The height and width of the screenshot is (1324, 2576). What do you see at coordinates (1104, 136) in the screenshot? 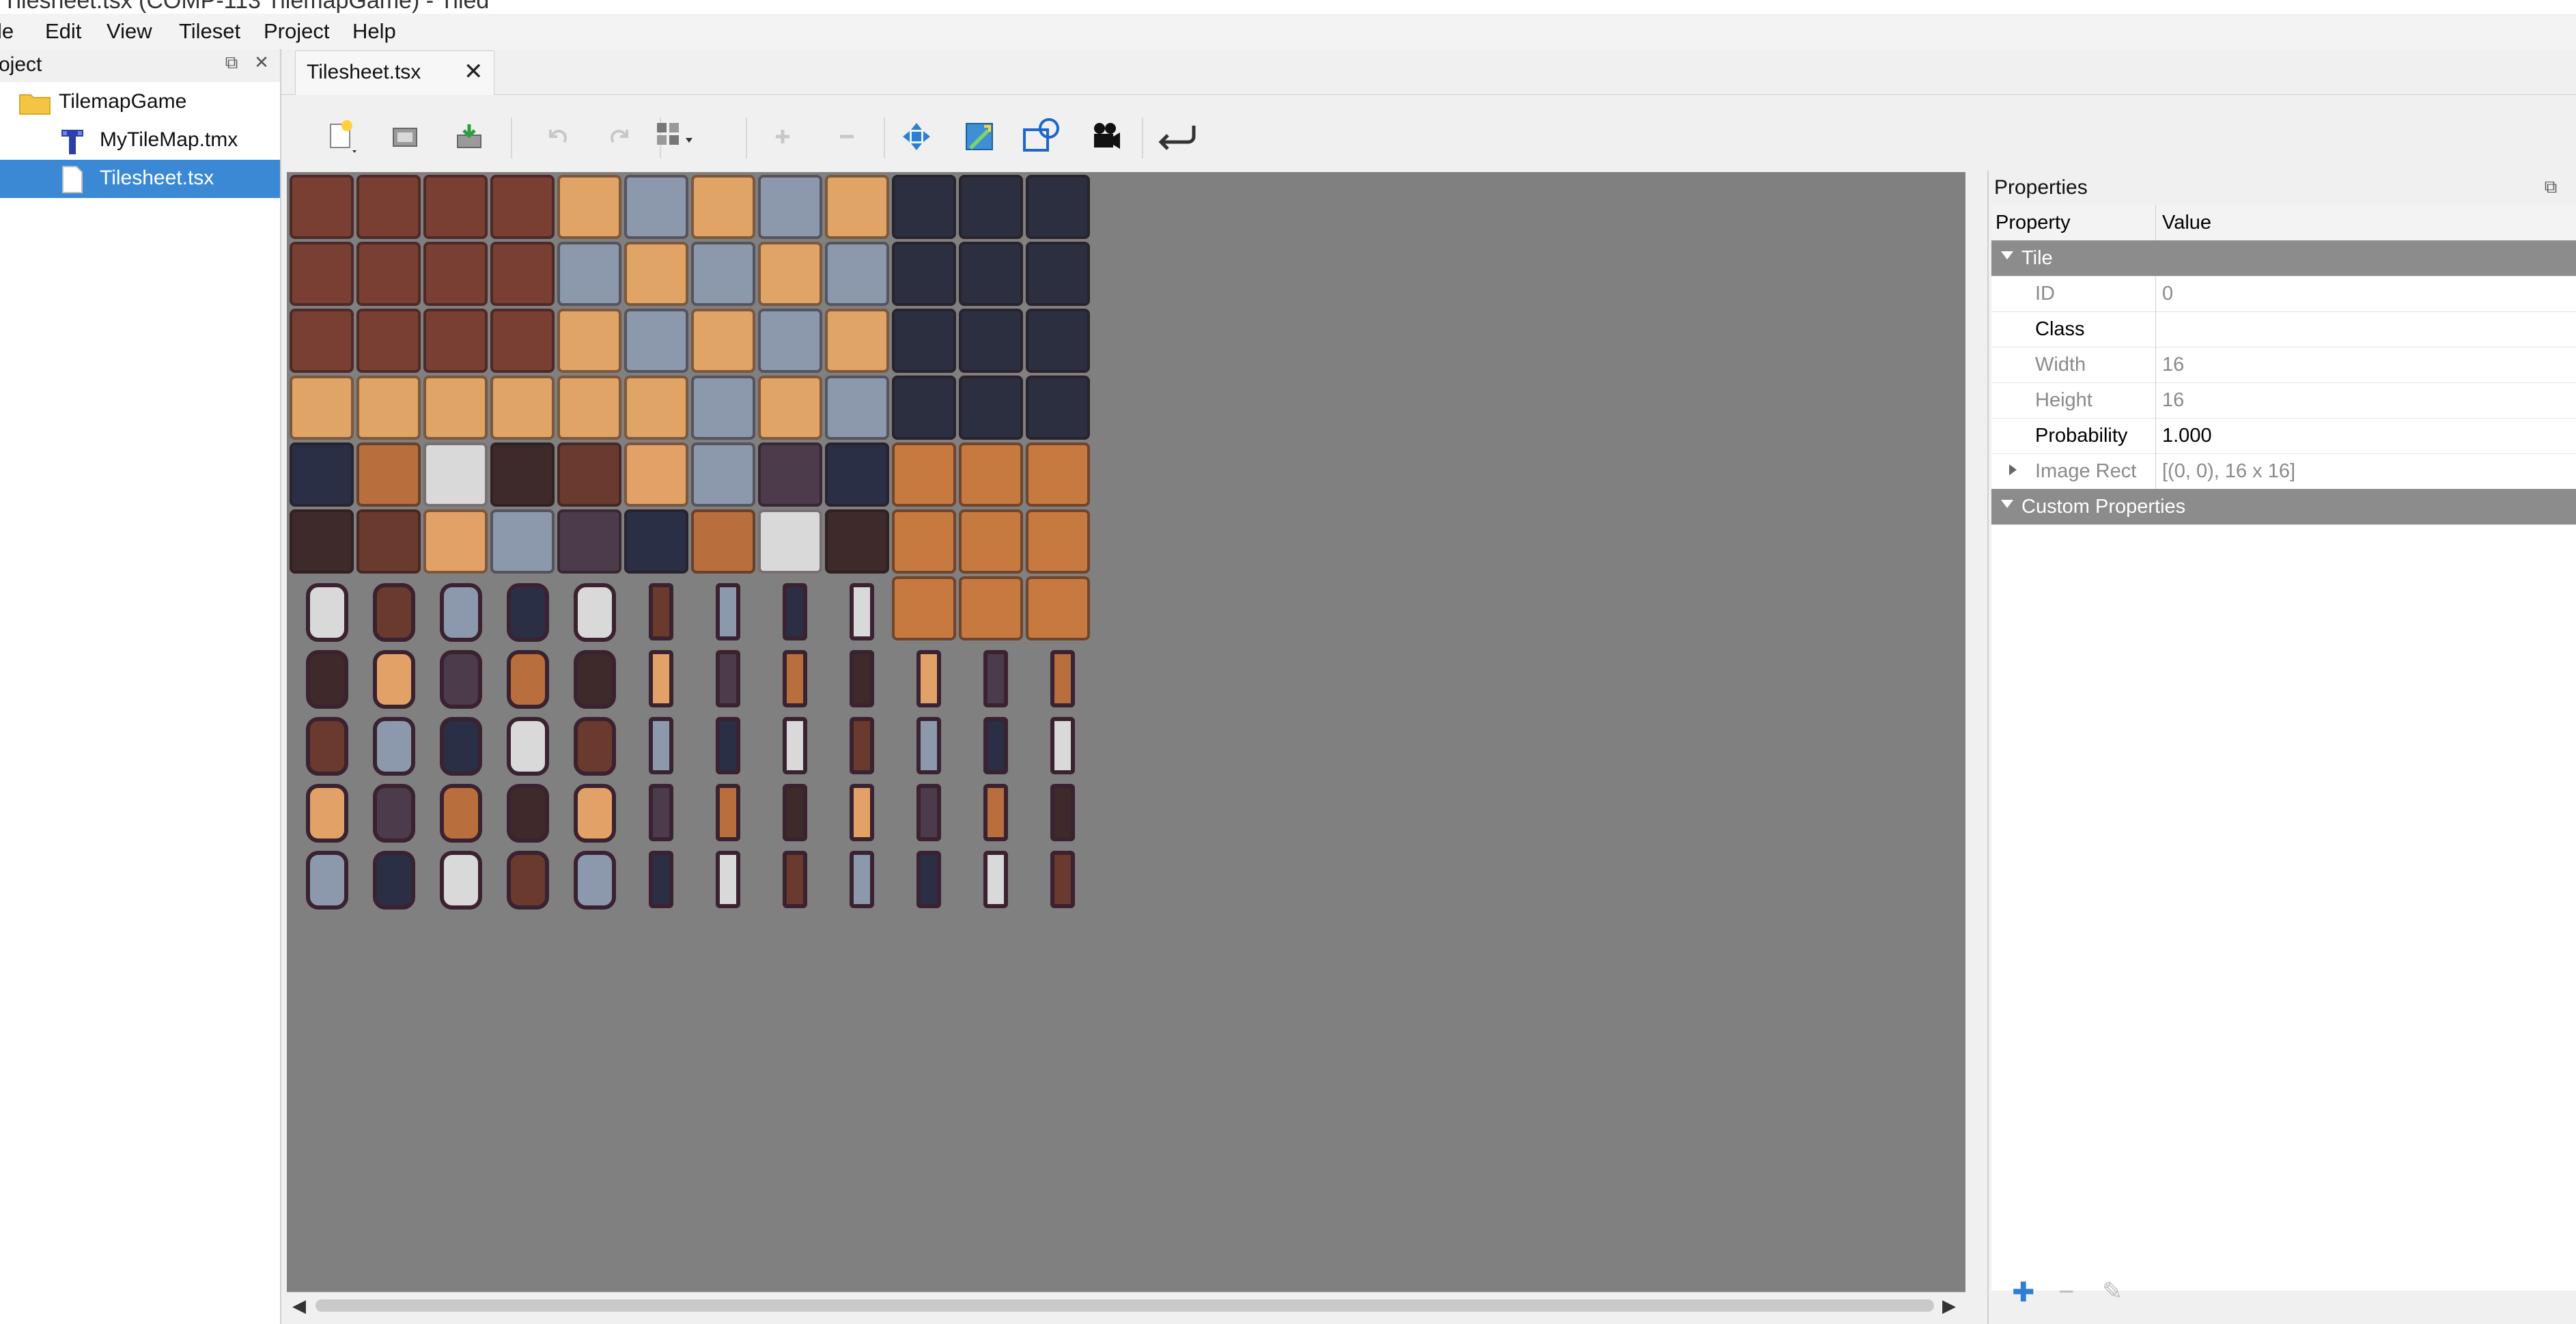
I see `animation-editor-icon` at bounding box center [1104, 136].